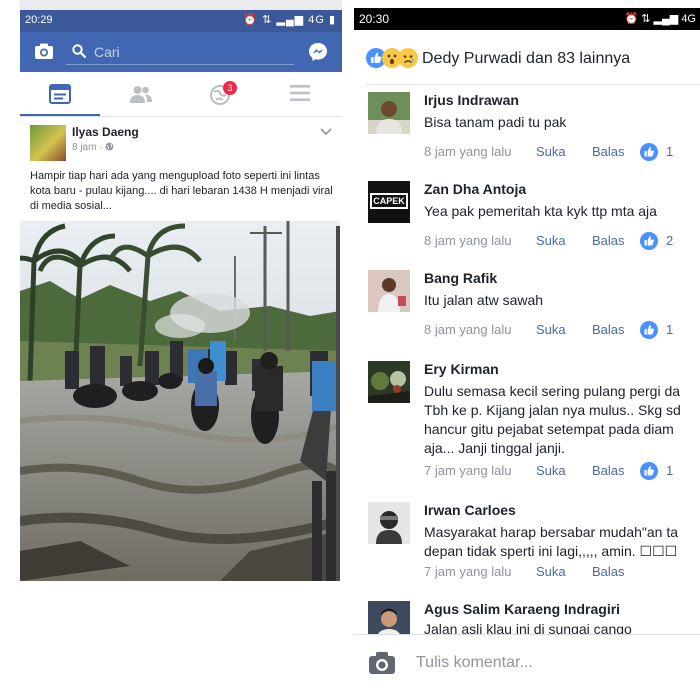 This screenshot has width=700, height=700. I want to click on status-icons: ⏰ ⇅ ▂▄▆ 4G ▮, so click(289, 20).